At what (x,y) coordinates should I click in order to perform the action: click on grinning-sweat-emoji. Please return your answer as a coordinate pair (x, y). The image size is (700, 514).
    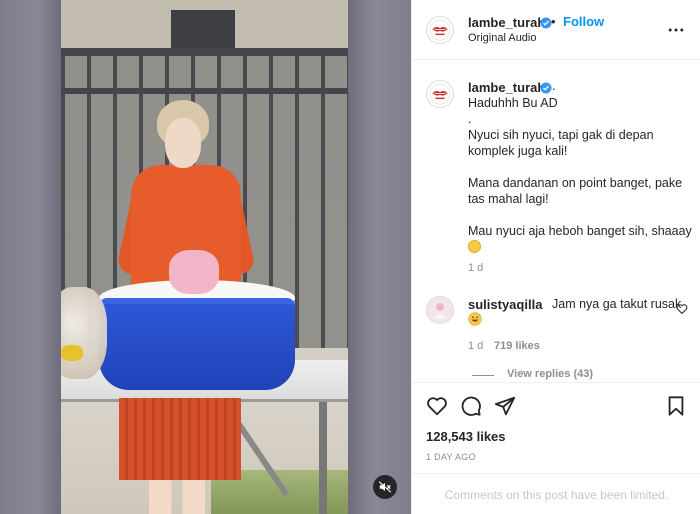
    Looking at the image, I should click on (475, 319).